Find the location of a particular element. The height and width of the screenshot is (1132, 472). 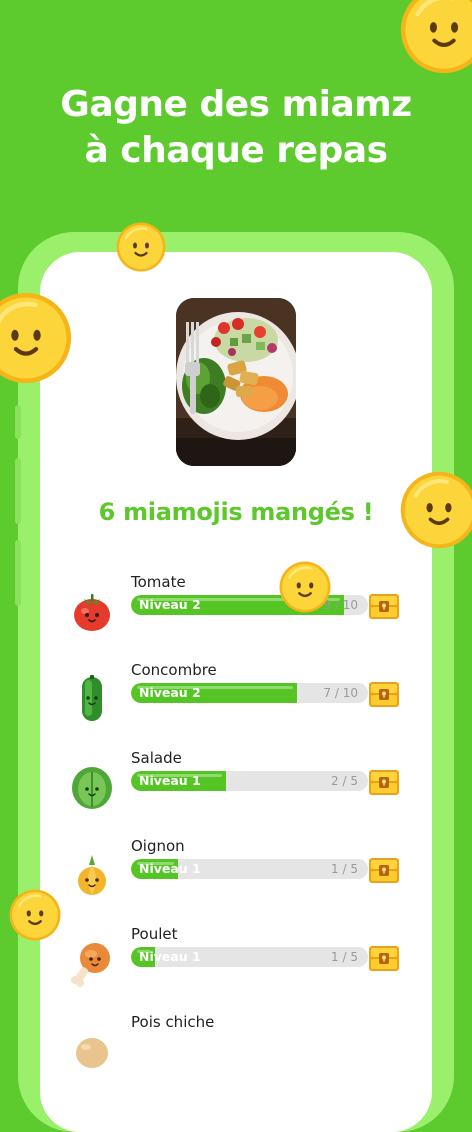

progress-count: 7 / 10 is located at coordinates (340, 693).